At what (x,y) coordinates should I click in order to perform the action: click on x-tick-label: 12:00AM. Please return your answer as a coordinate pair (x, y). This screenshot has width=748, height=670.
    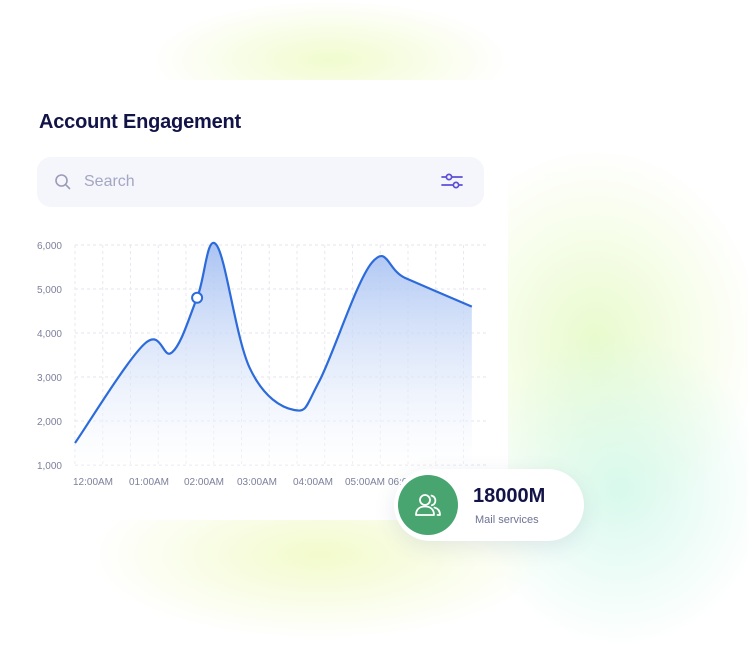
    Looking at the image, I should click on (93, 482).